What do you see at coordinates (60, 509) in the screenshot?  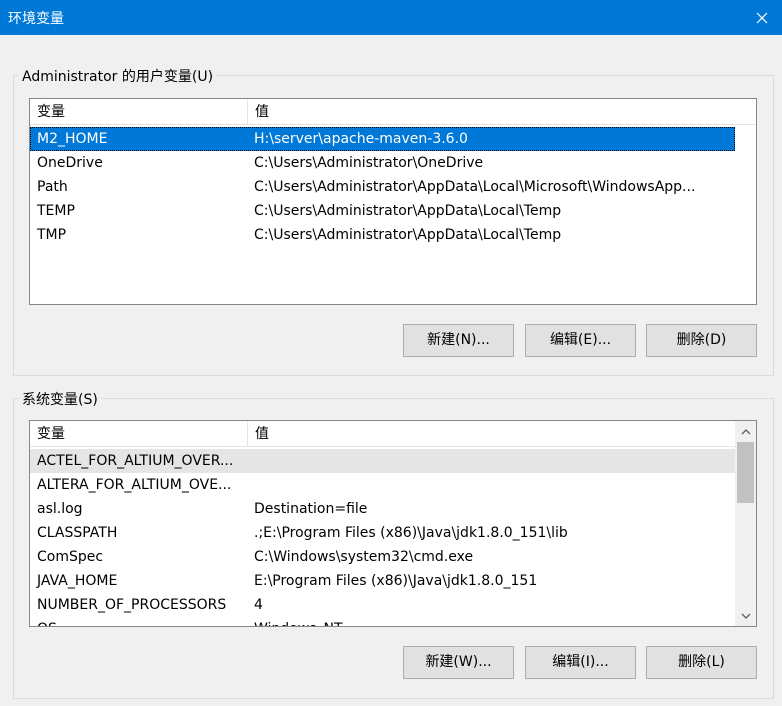 I see `variable-name: asl.log` at bounding box center [60, 509].